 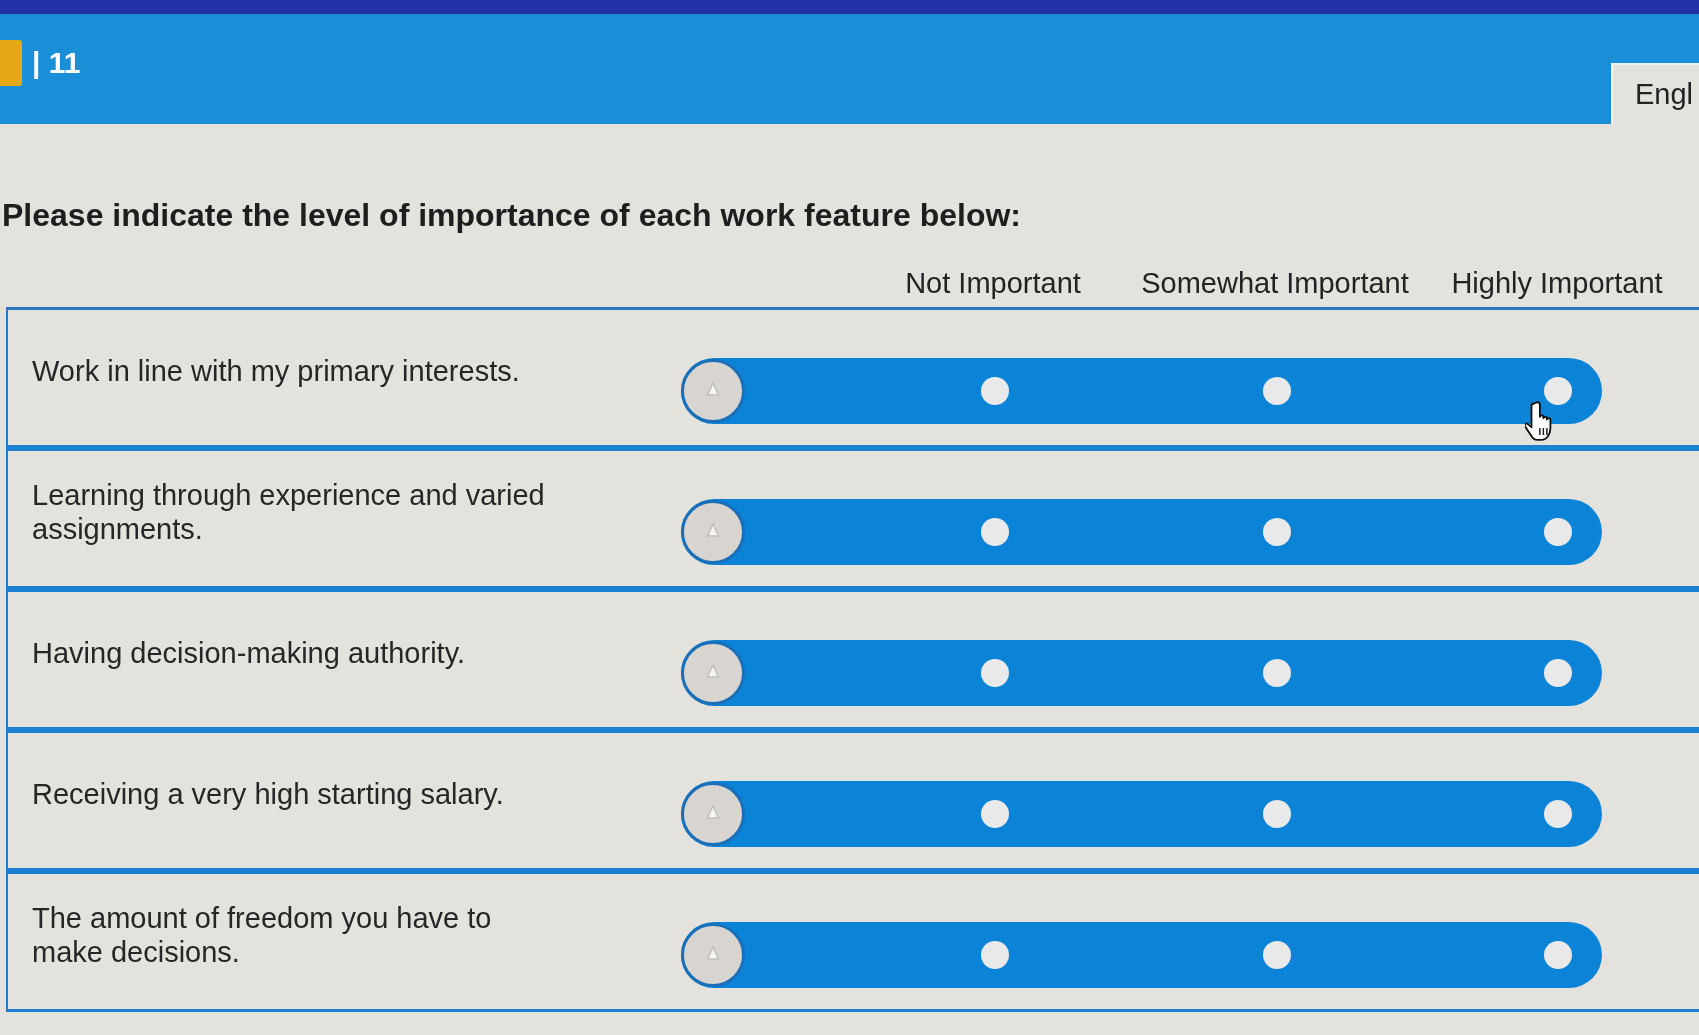 I want to click on scale-label: Somewhat Important, so click(x=1275, y=283).